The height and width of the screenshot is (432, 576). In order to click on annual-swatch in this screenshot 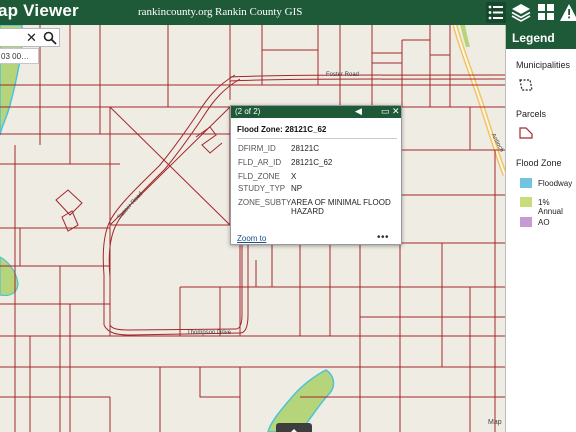, I will do `click(526, 202)`.